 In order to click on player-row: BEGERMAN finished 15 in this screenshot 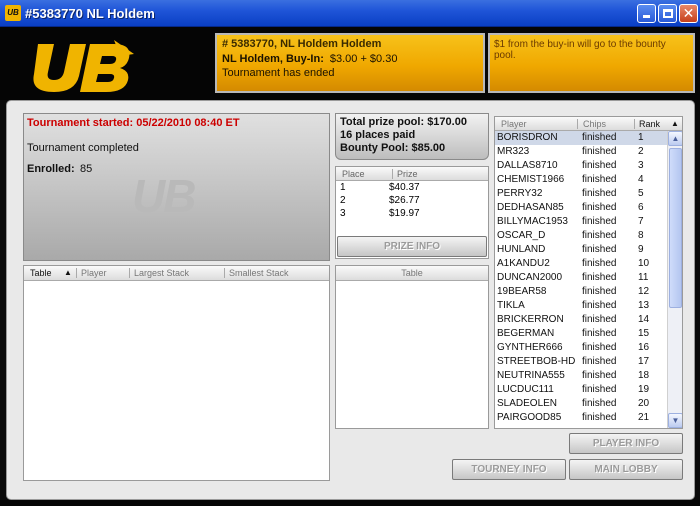, I will do `click(588, 334)`.